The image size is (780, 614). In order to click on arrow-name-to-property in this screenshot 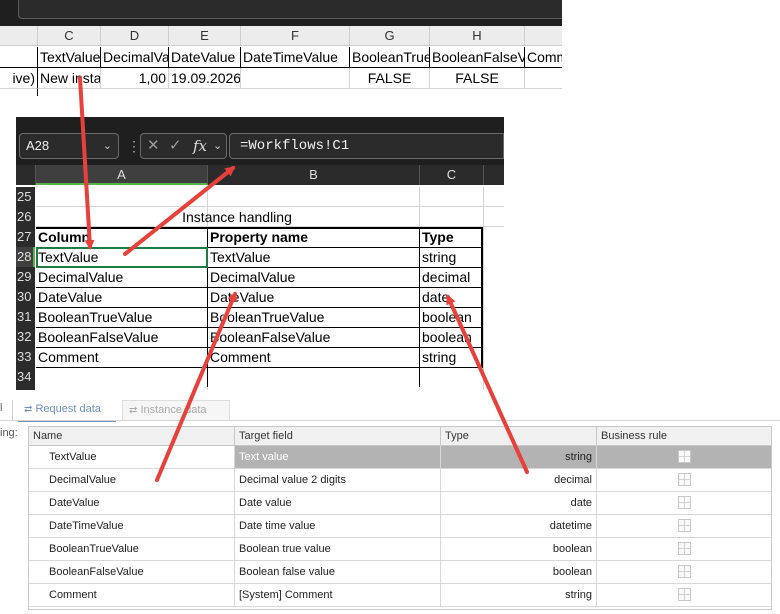, I will do `click(196, 386)`.